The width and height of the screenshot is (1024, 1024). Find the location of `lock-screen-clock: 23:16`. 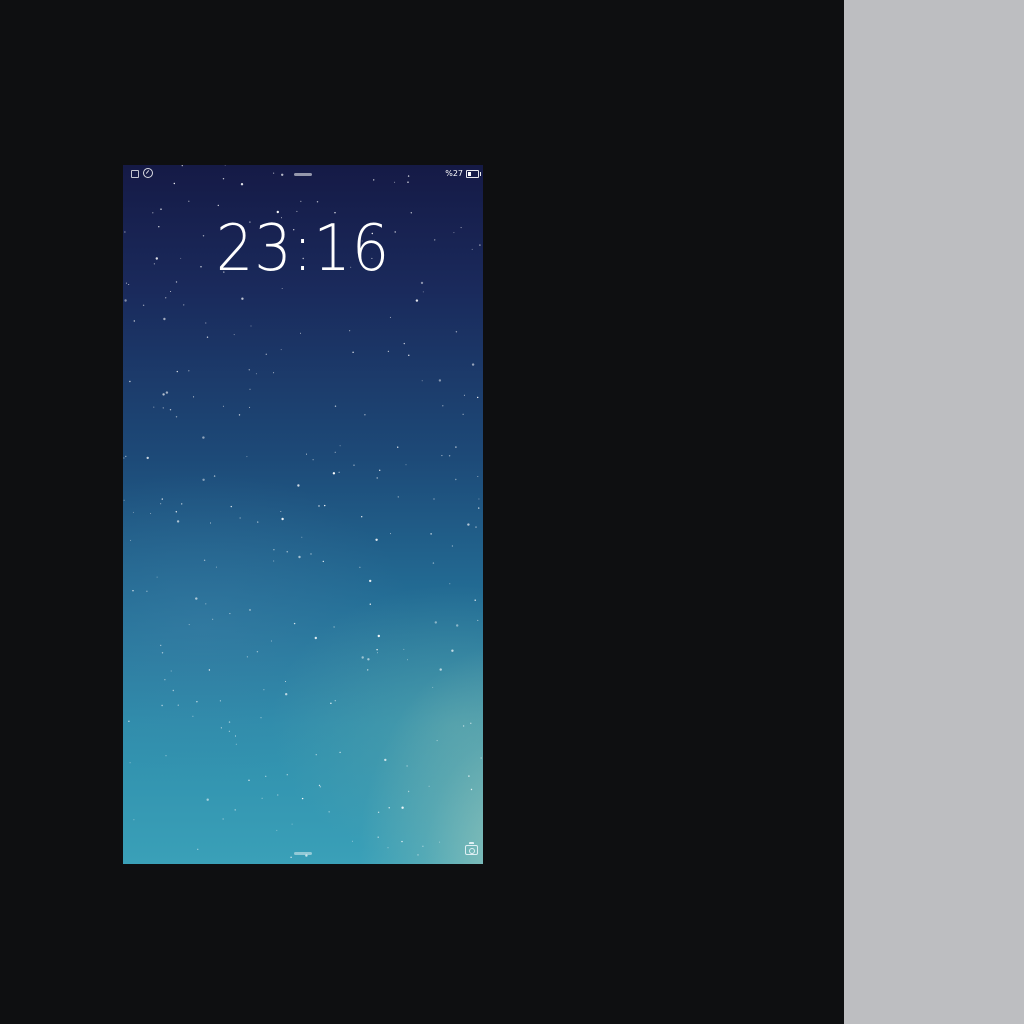

lock-screen-clock: 23:16 is located at coordinates (303, 249).